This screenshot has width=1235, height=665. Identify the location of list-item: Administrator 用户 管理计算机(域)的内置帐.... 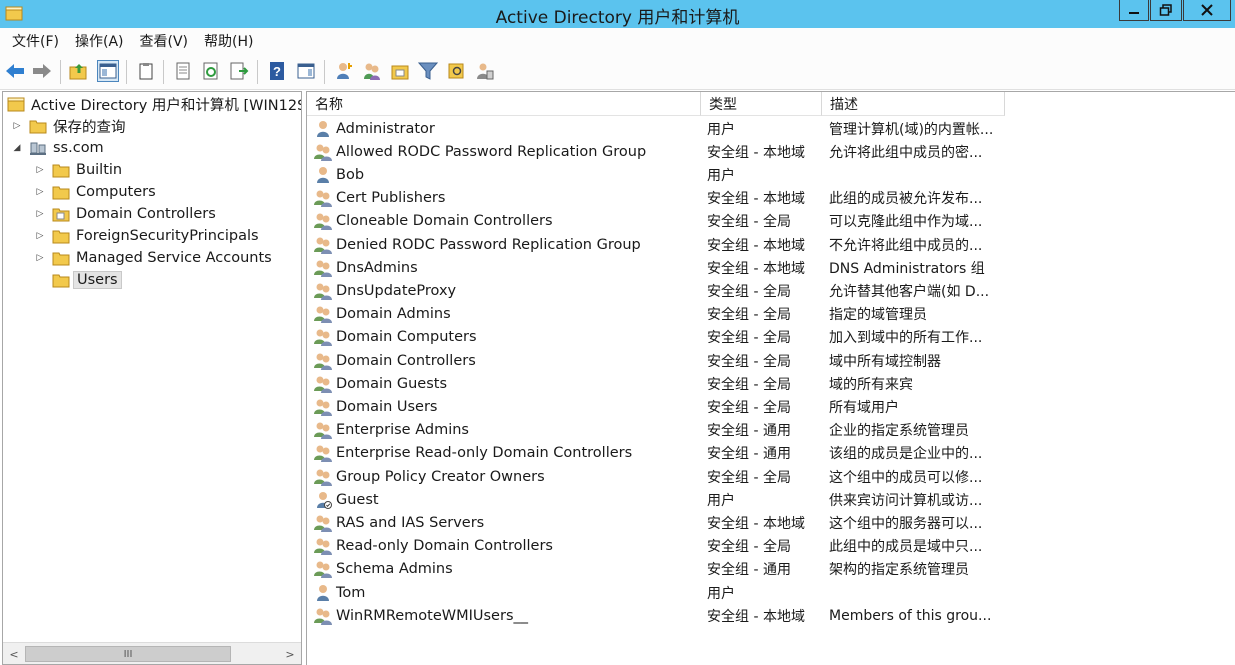
(771, 128).